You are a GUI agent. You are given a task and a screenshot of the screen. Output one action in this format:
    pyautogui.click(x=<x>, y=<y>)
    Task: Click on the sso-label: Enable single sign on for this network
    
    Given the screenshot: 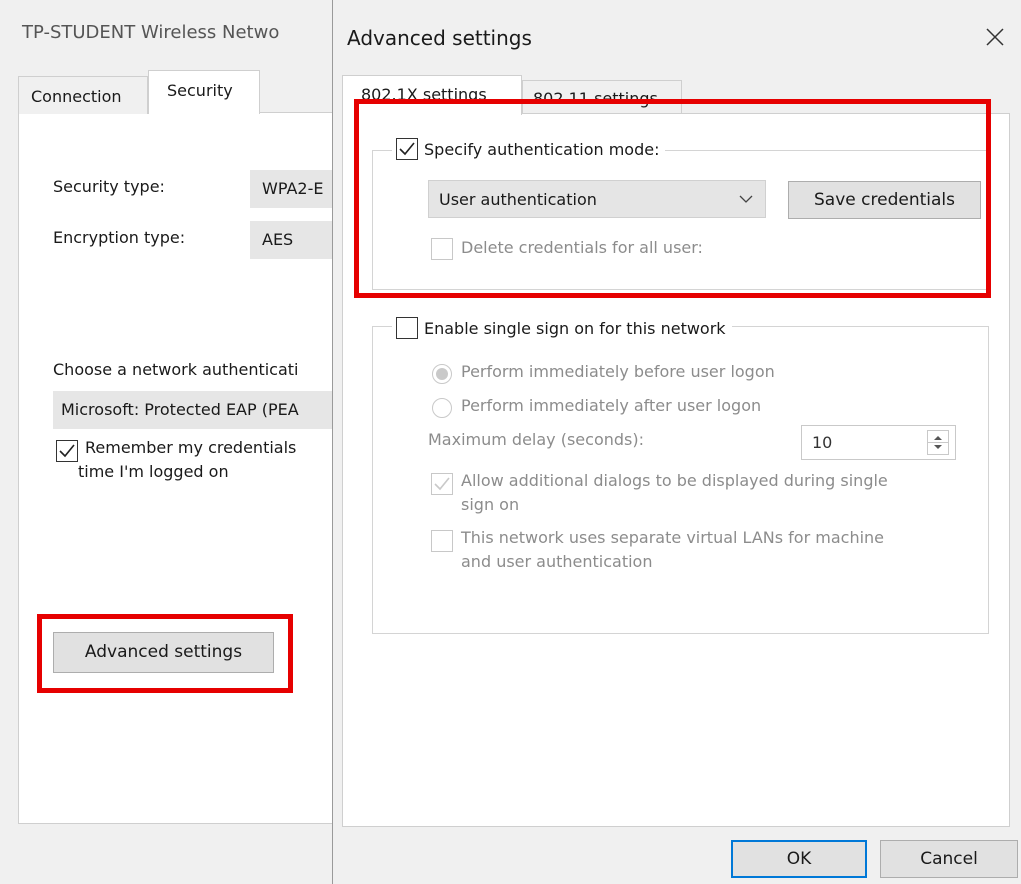 What is the action you would take?
    pyautogui.click(x=575, y=328)
    